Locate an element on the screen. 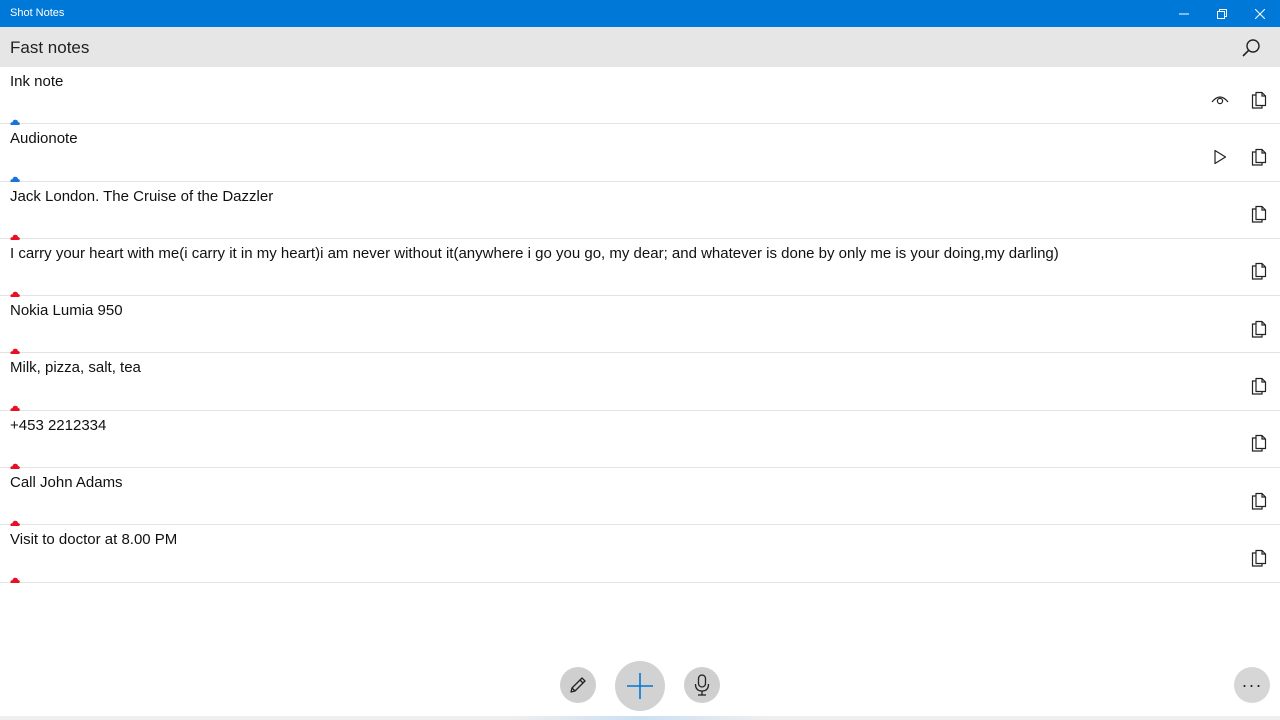 The width and height of the screenshot is (1280, 720). close-button is located at coordinates (1260, 13).